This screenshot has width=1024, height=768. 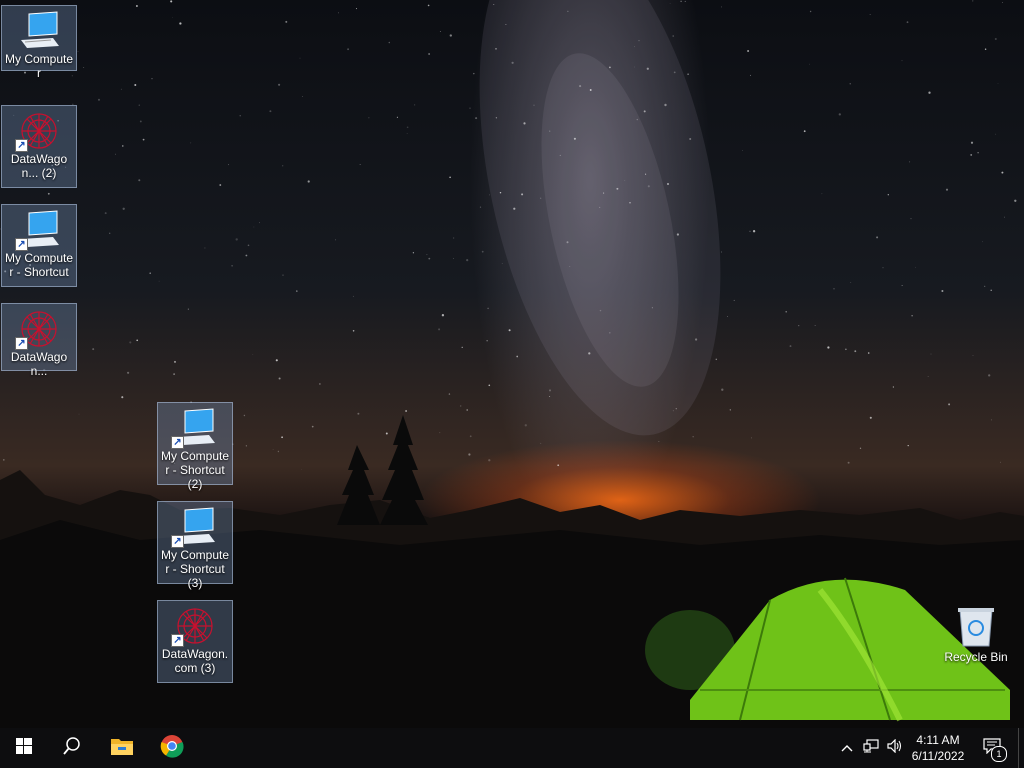 I want to click on desktop-icon-recycle-bin: Recycle Bin, so click(x=976, y=635).